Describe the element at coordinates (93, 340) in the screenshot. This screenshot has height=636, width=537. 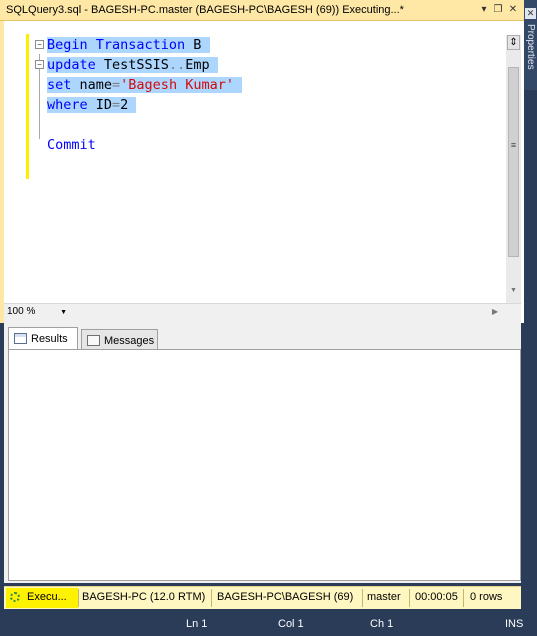
I see `messages-icon` at that location.